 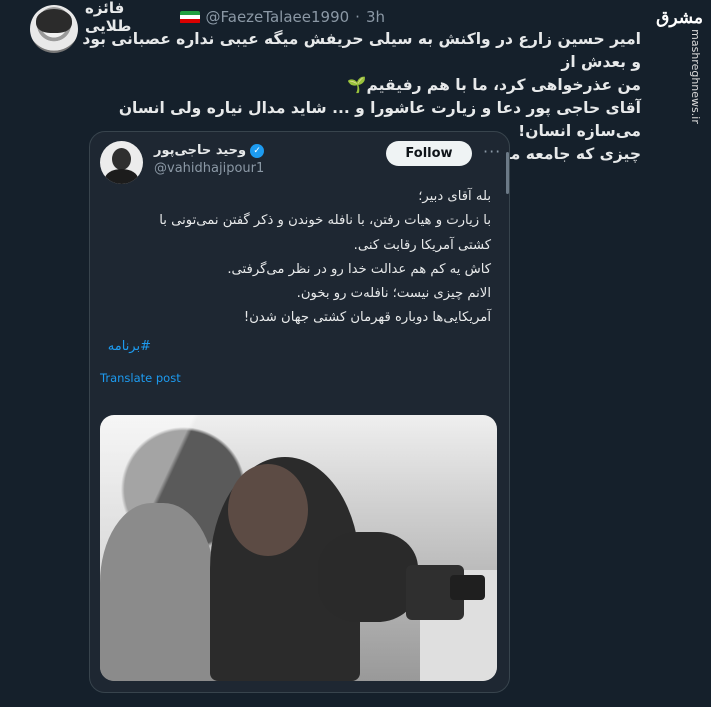 What do you see at coordinates (503, 85) in the screenshot?
I see `tweet-line-2-text: من عذرخواهی کرد، ما با هم رفیقیم` at bounding box center [503, 85].